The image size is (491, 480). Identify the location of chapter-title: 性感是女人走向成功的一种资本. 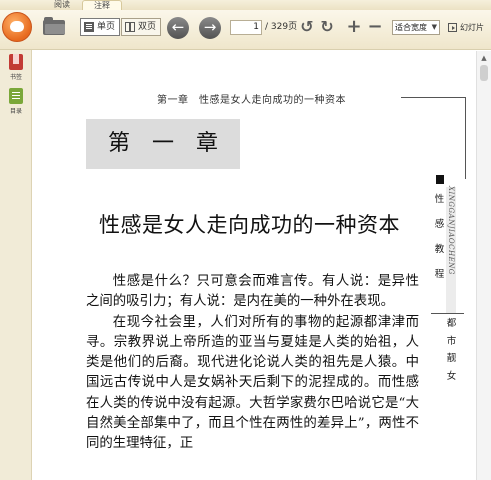
(249, 225).